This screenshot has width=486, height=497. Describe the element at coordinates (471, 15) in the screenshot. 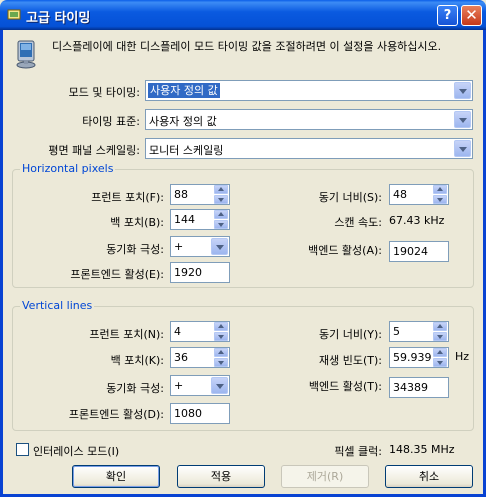

I see `close-button: ✕` at that location.